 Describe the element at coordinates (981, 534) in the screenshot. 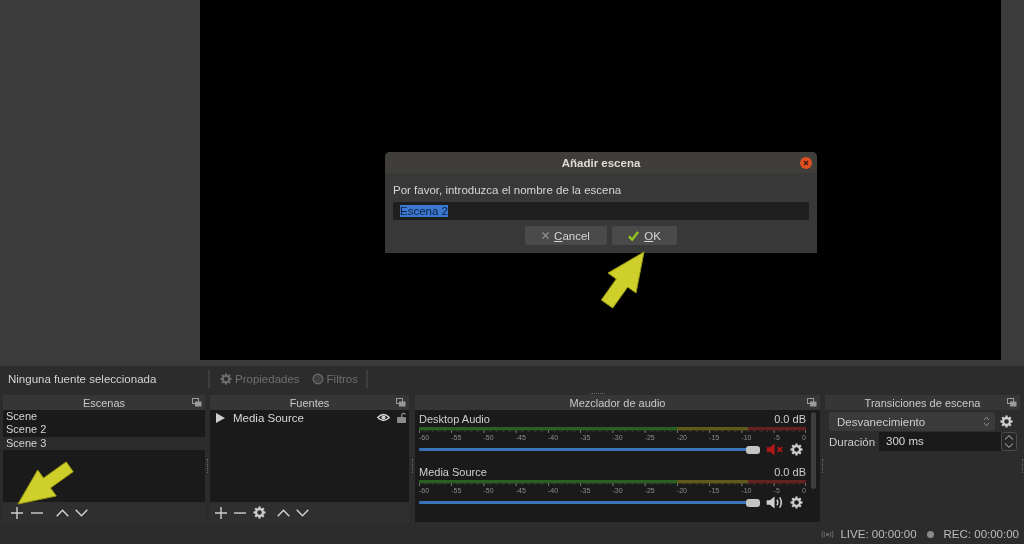

I see `rec-timer: REC: 00:00:00` at that location.